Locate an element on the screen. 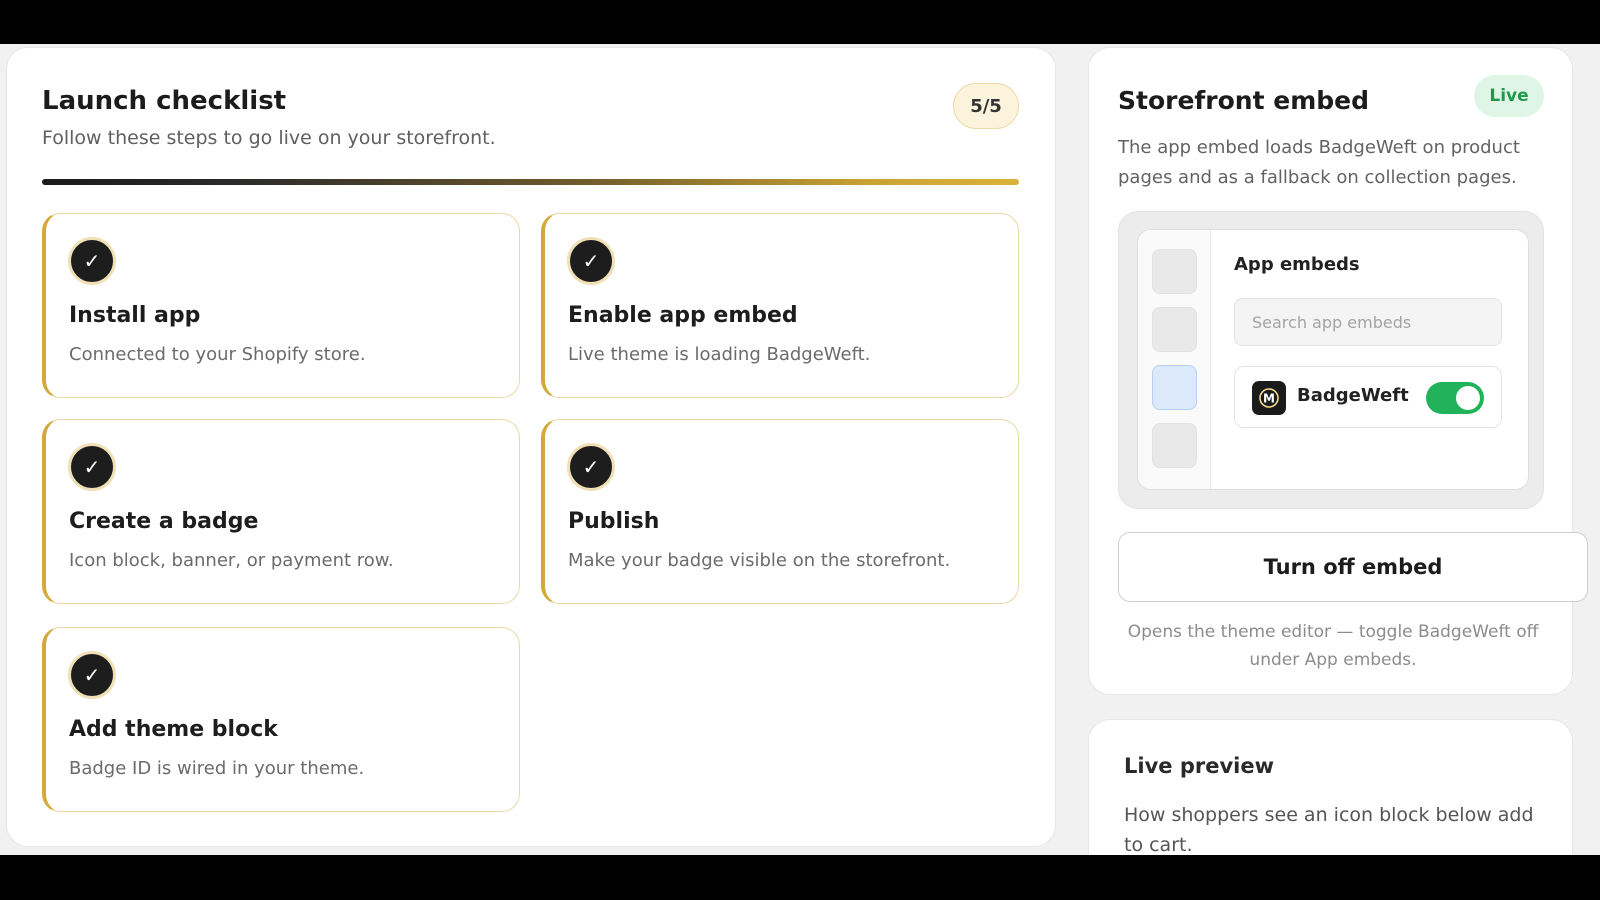 The image size is (1600, 900). preview-title: Live preview is located at coordinates (1199, 766).